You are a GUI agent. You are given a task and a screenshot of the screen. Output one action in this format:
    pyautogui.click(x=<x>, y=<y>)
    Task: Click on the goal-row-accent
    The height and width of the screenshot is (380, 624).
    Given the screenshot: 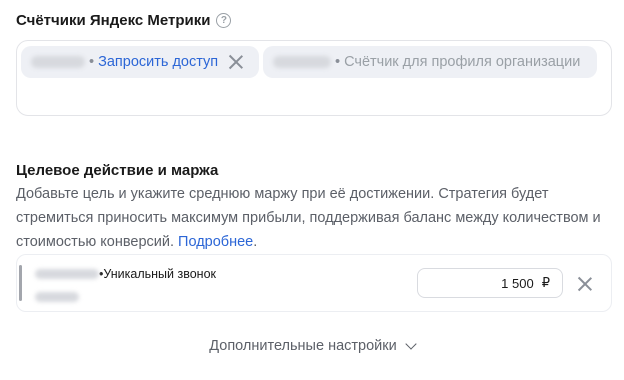 What is the action you would take?
    pyautogui.click(x=20, y=283)
    